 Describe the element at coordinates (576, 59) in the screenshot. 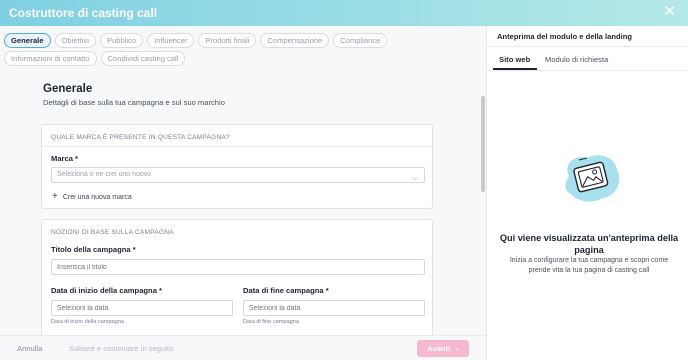

I see `tab-modulo-di-richiesta: Modulo di richiesta` at that location.